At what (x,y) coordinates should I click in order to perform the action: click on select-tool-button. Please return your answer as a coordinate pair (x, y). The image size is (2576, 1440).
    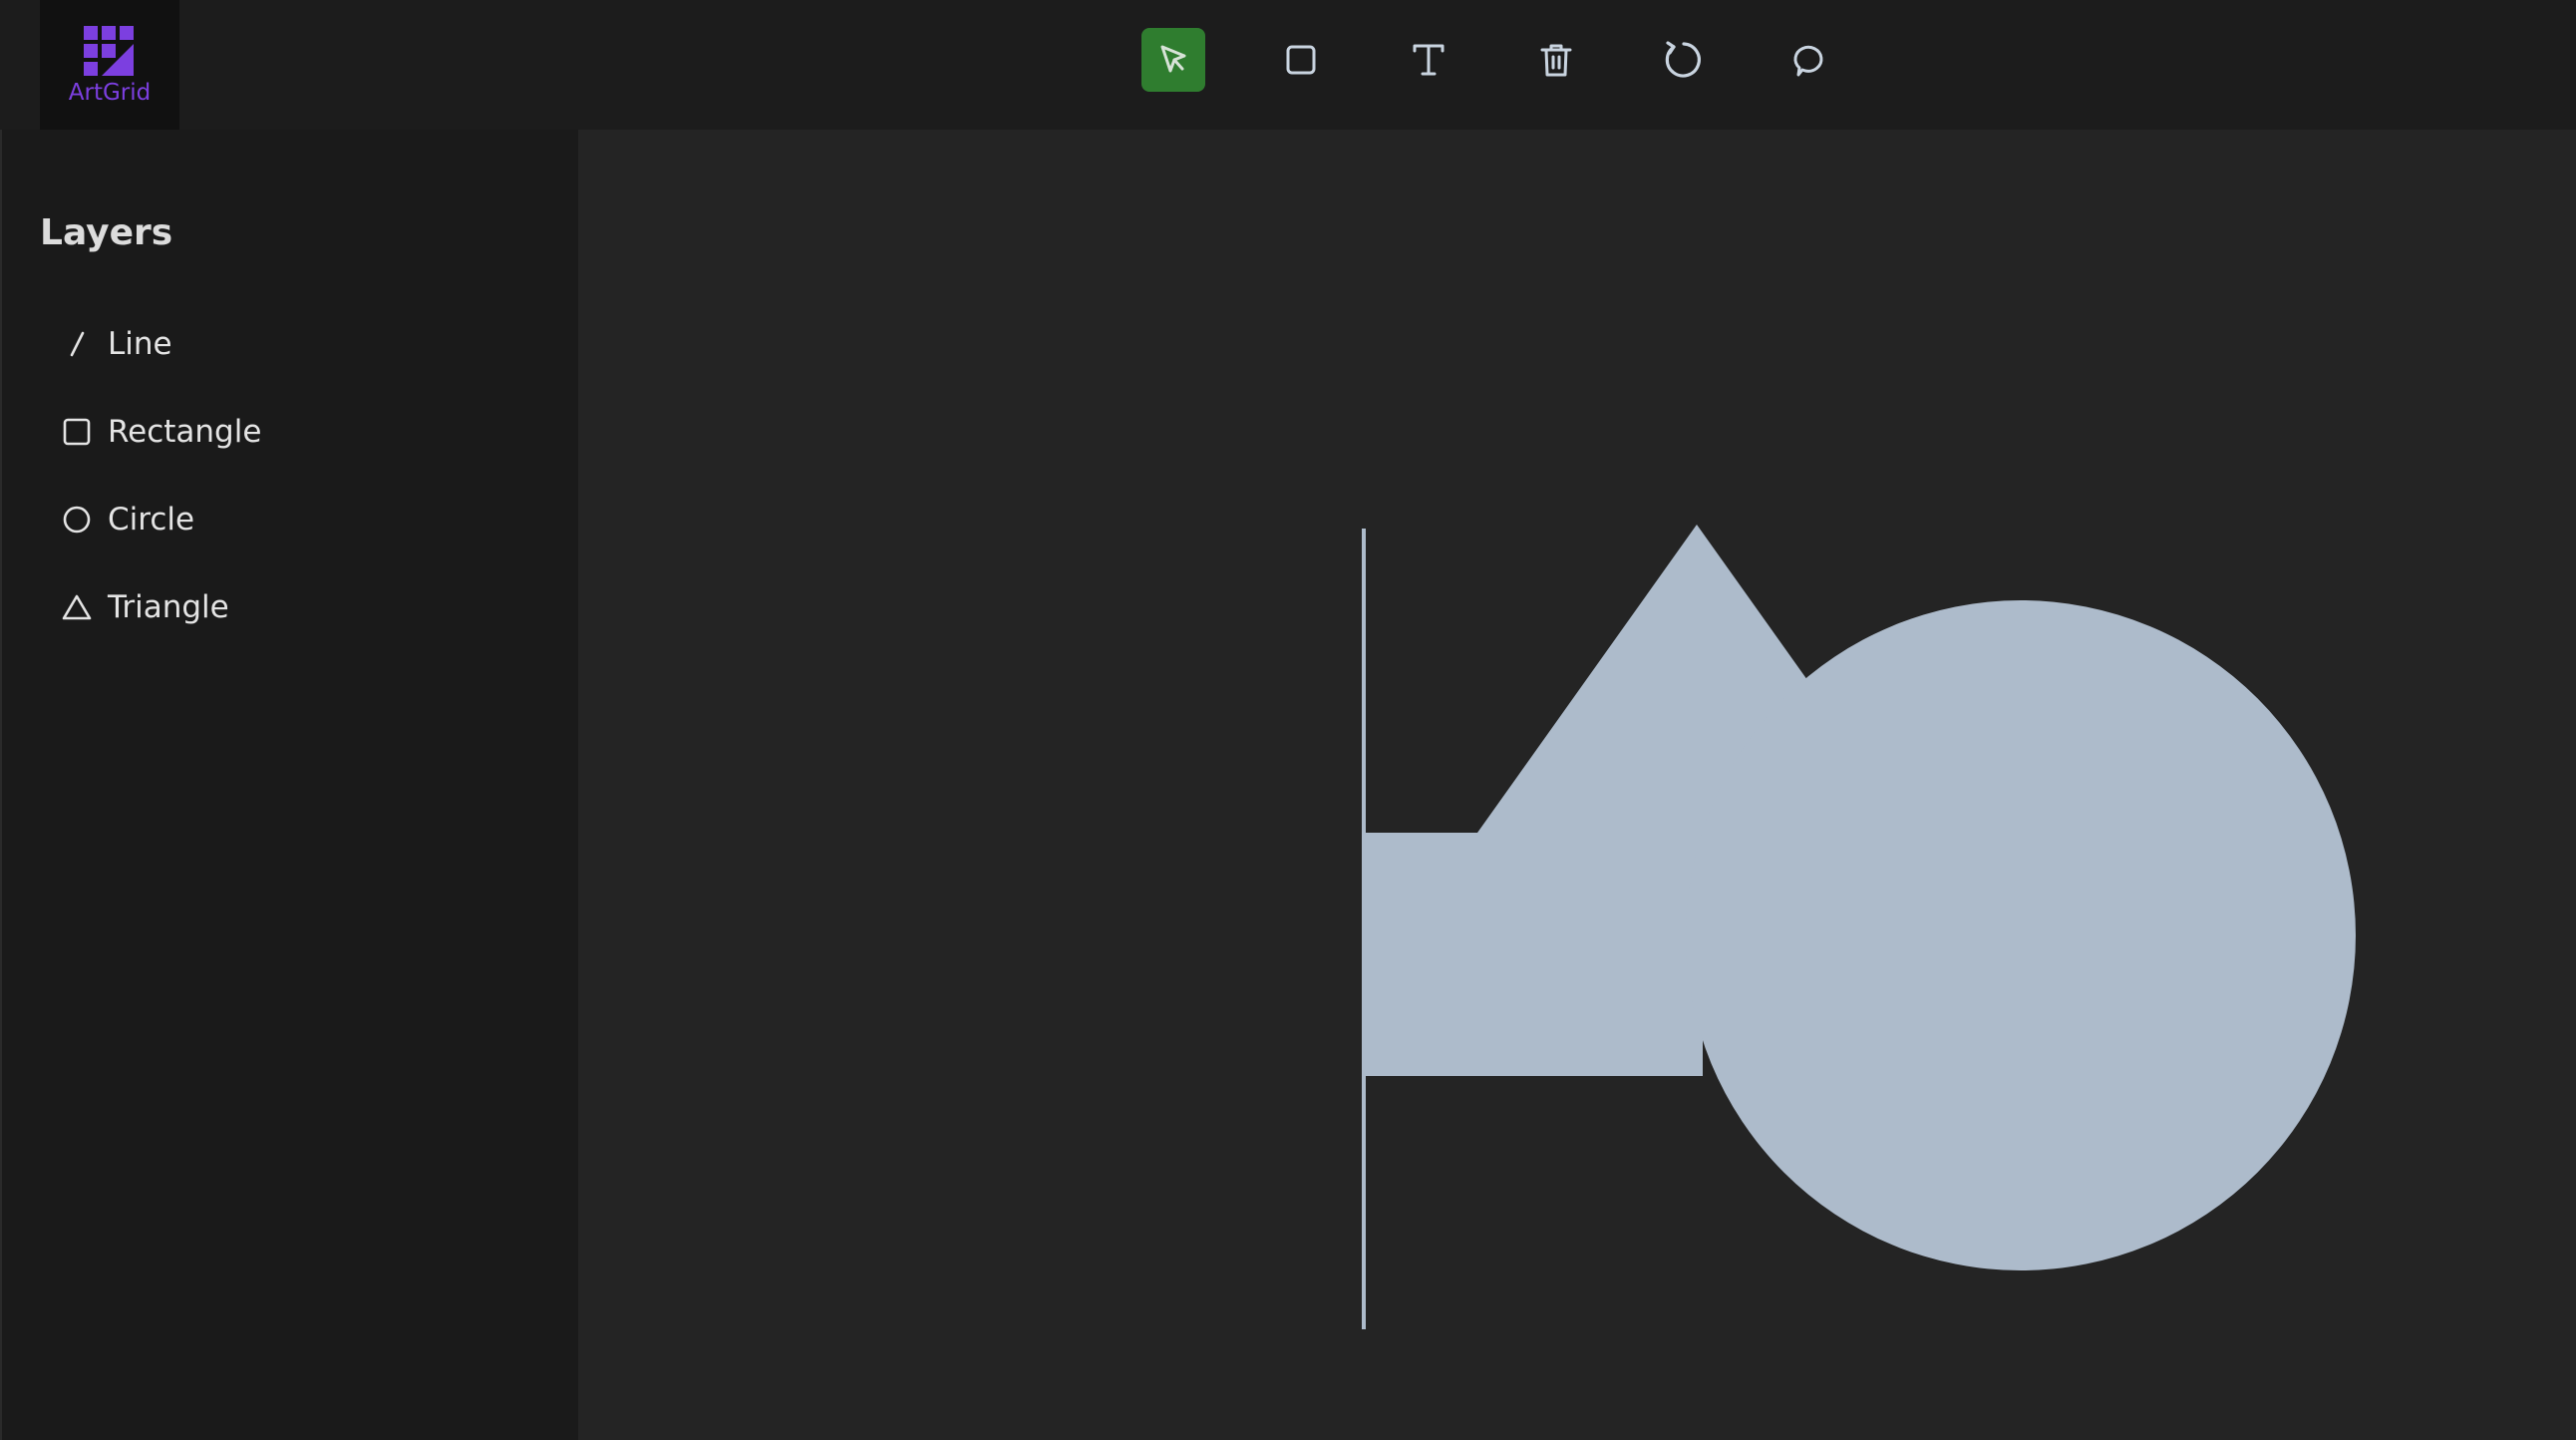
    Looking at the image, I should click on (1173, 60).